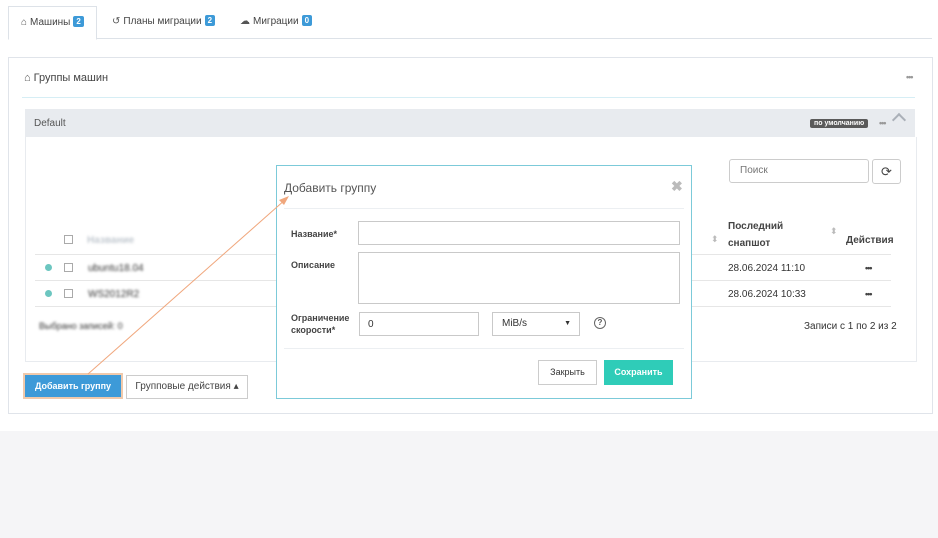  I want to click on snapshot-date: 28.06.2024 10:33, so click(767, 294).